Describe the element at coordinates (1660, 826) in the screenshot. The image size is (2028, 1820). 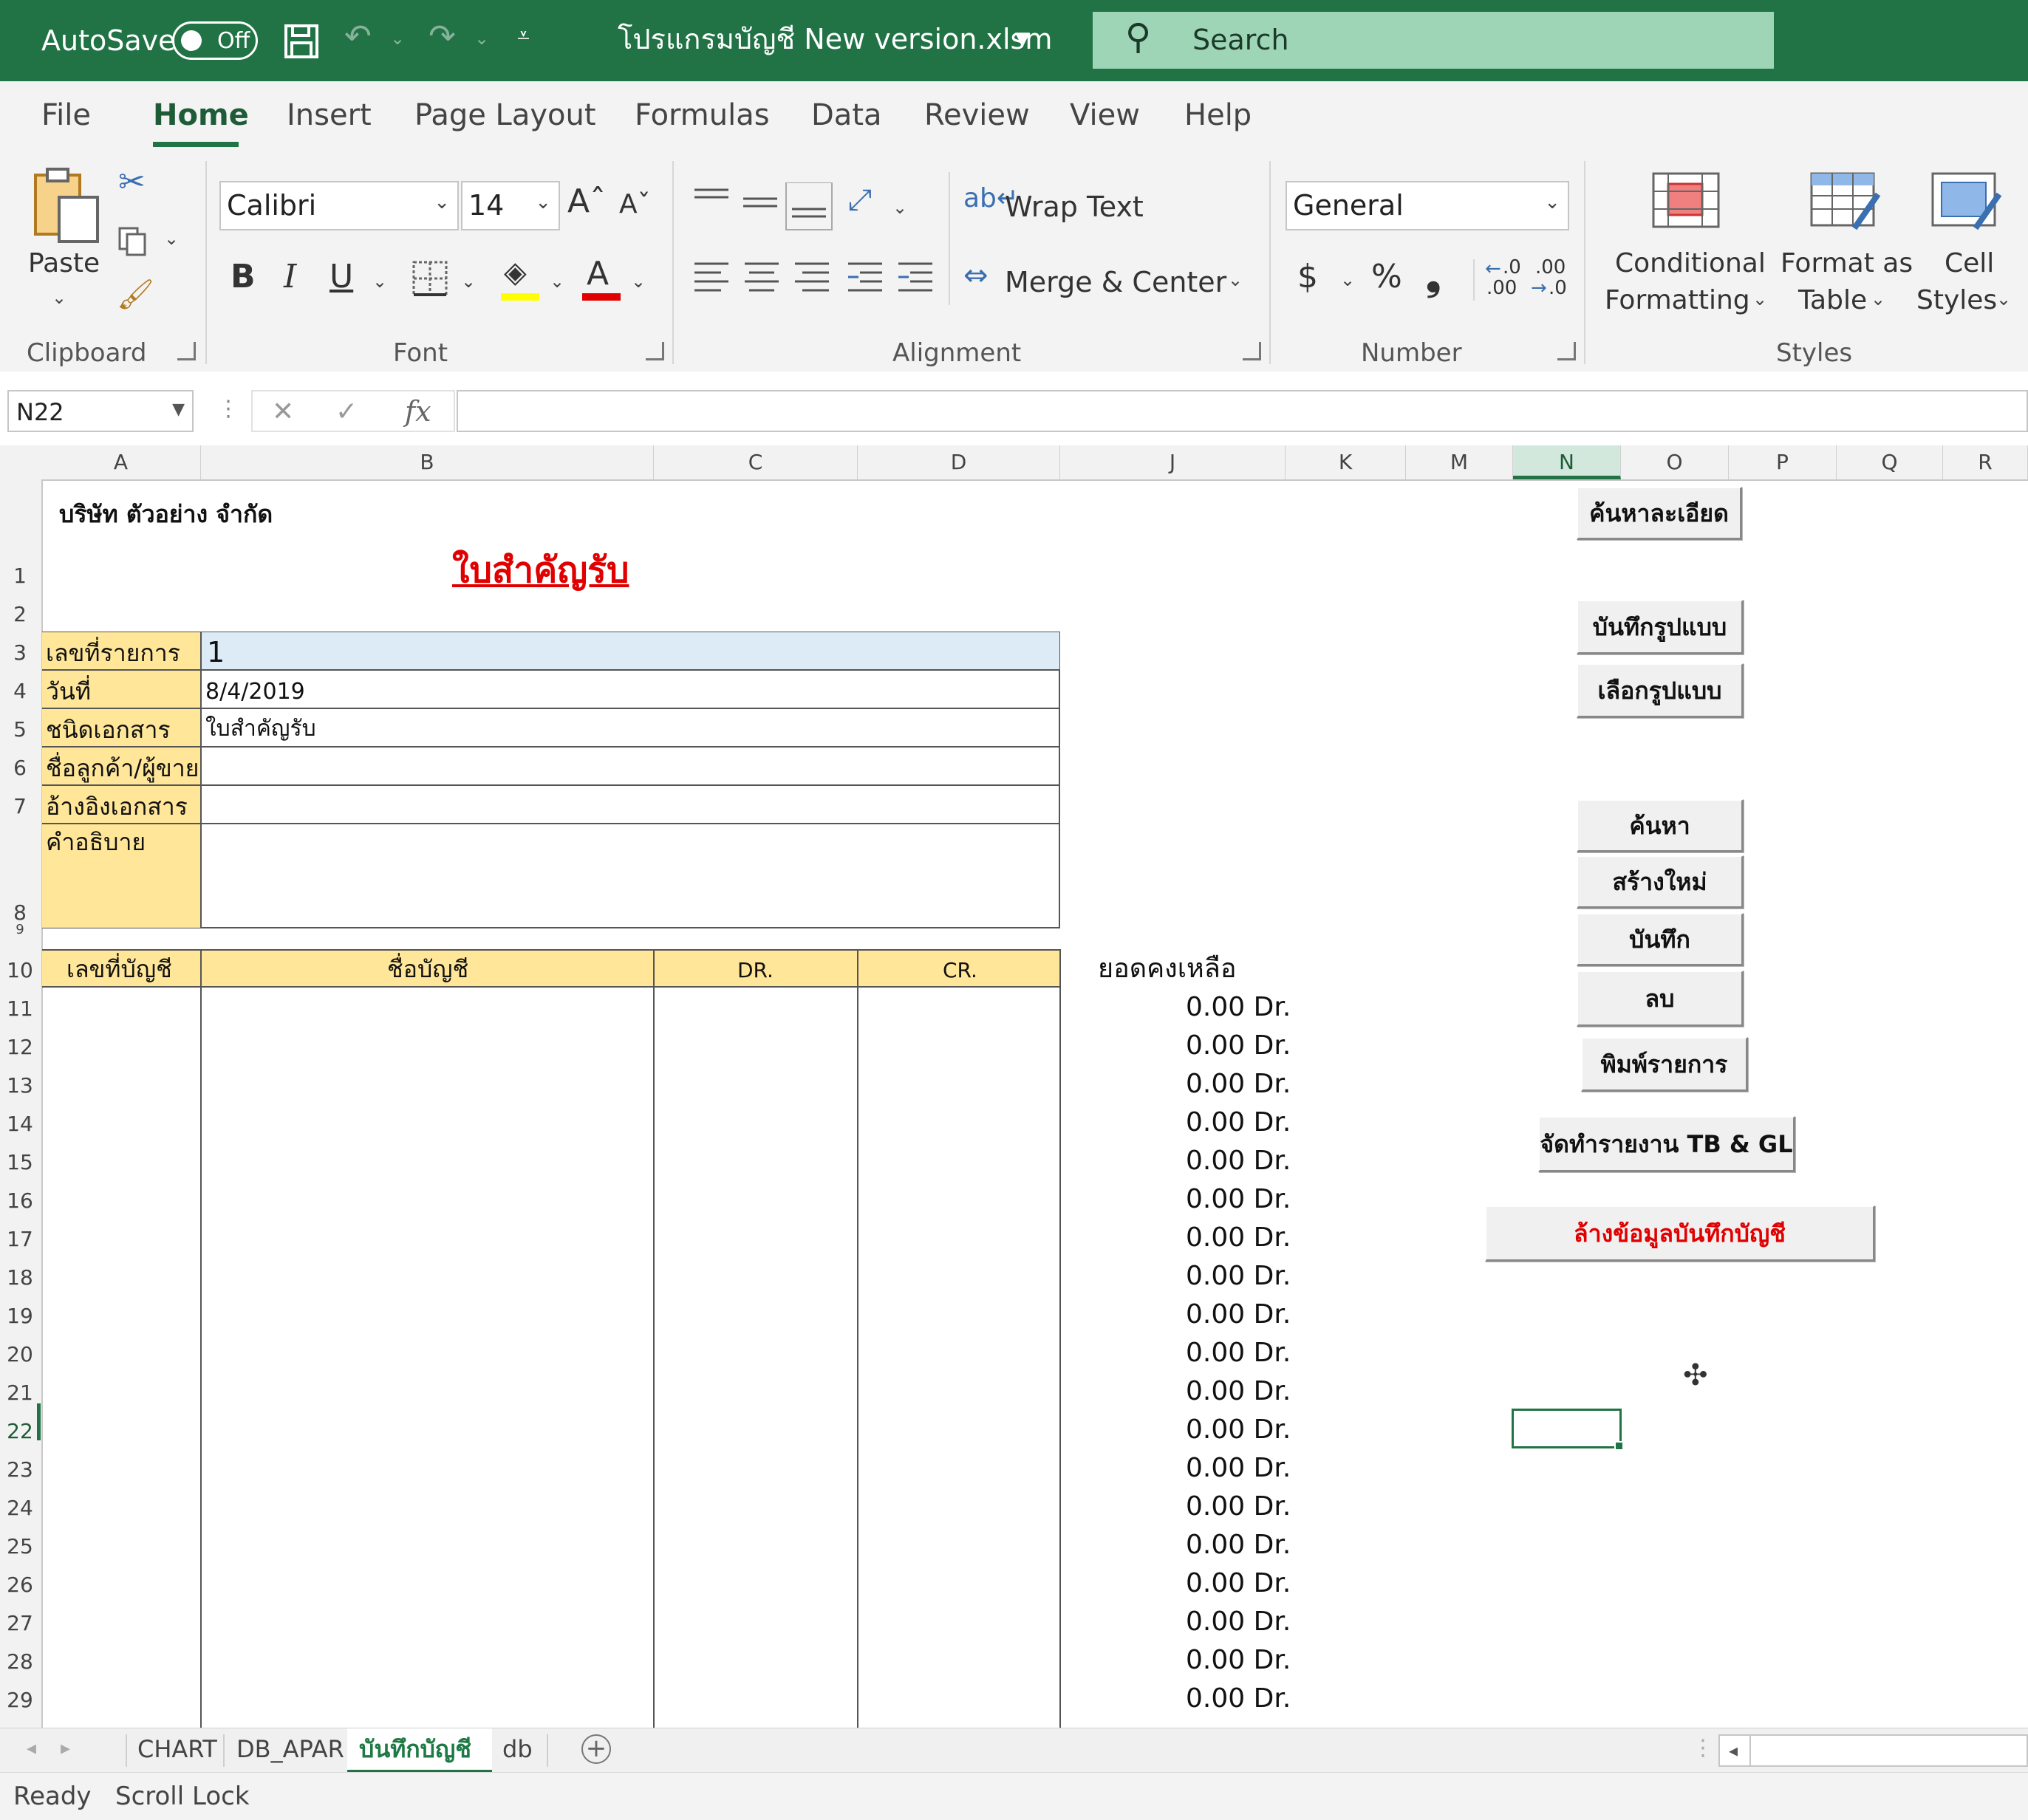
I see `search-button: ค้นหา` at that location.